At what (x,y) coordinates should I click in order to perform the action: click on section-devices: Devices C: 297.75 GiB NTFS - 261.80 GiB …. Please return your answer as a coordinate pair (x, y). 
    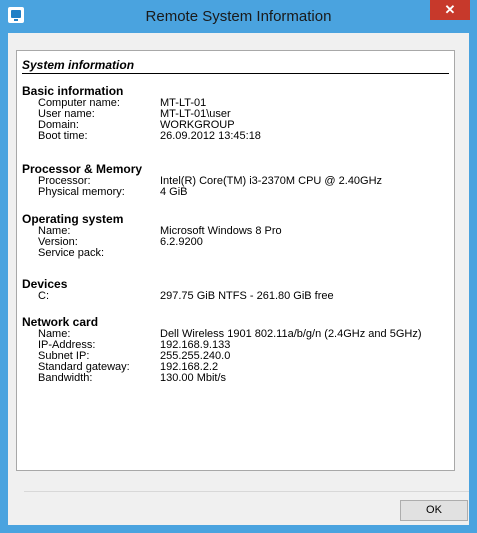
    Looking at the image, I should click on (235, 290).